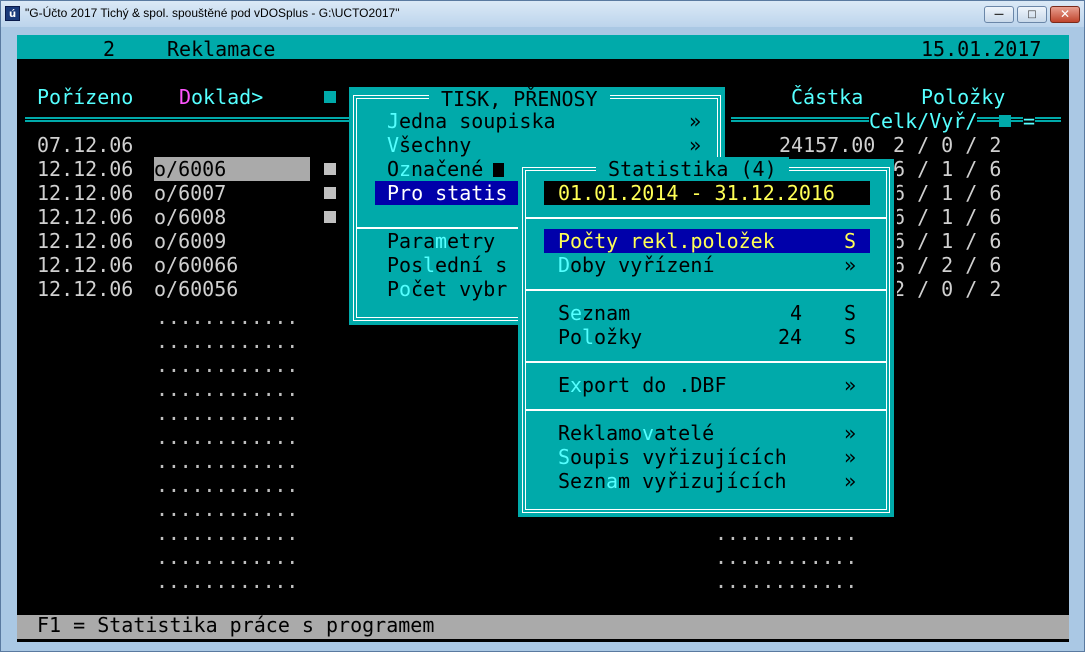 This screenshot has height=652, width=1085. Describe the element at coordinates (692, 169) in the screenshot. I see `statistika-title: Statistika (4)` at that location.